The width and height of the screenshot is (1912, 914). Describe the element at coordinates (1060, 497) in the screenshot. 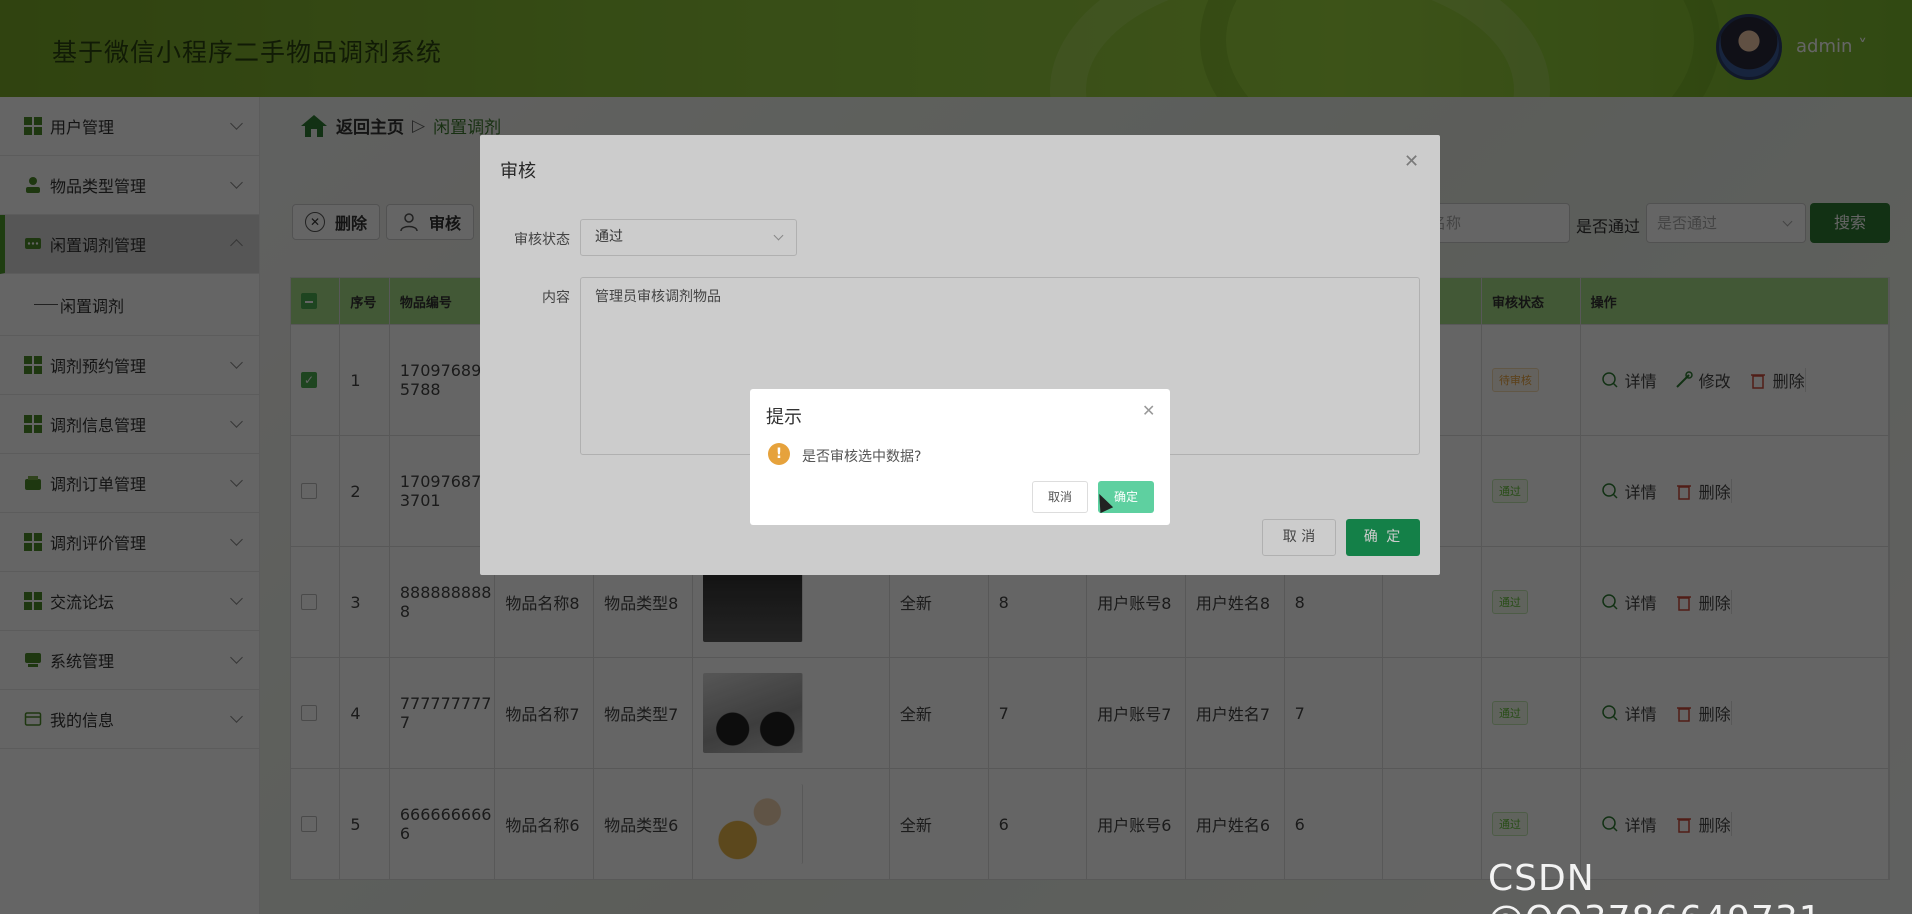

I see `confirm-cancel-button: 取消` at that location.